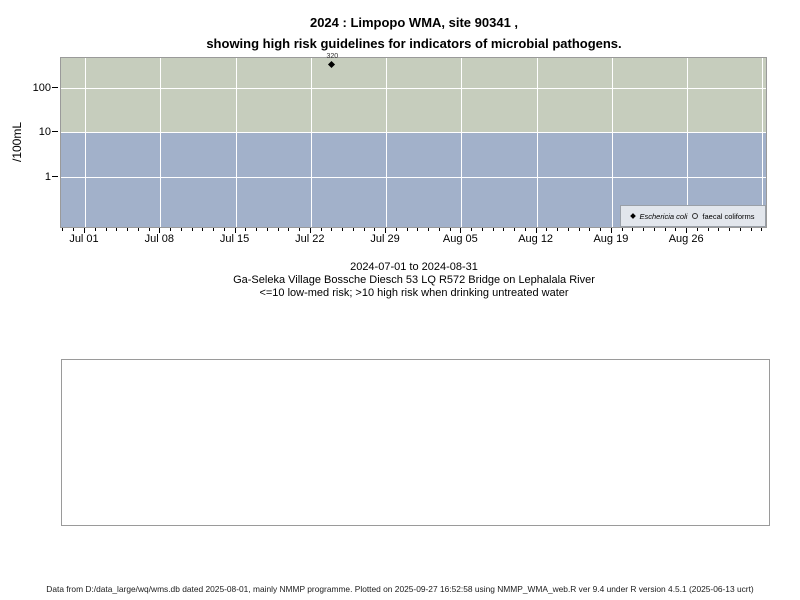  What do you see at coordinates (310, 239) in the screenshot?
I see `x-tick-label: Jul 22` at bounding box center [310, 239].